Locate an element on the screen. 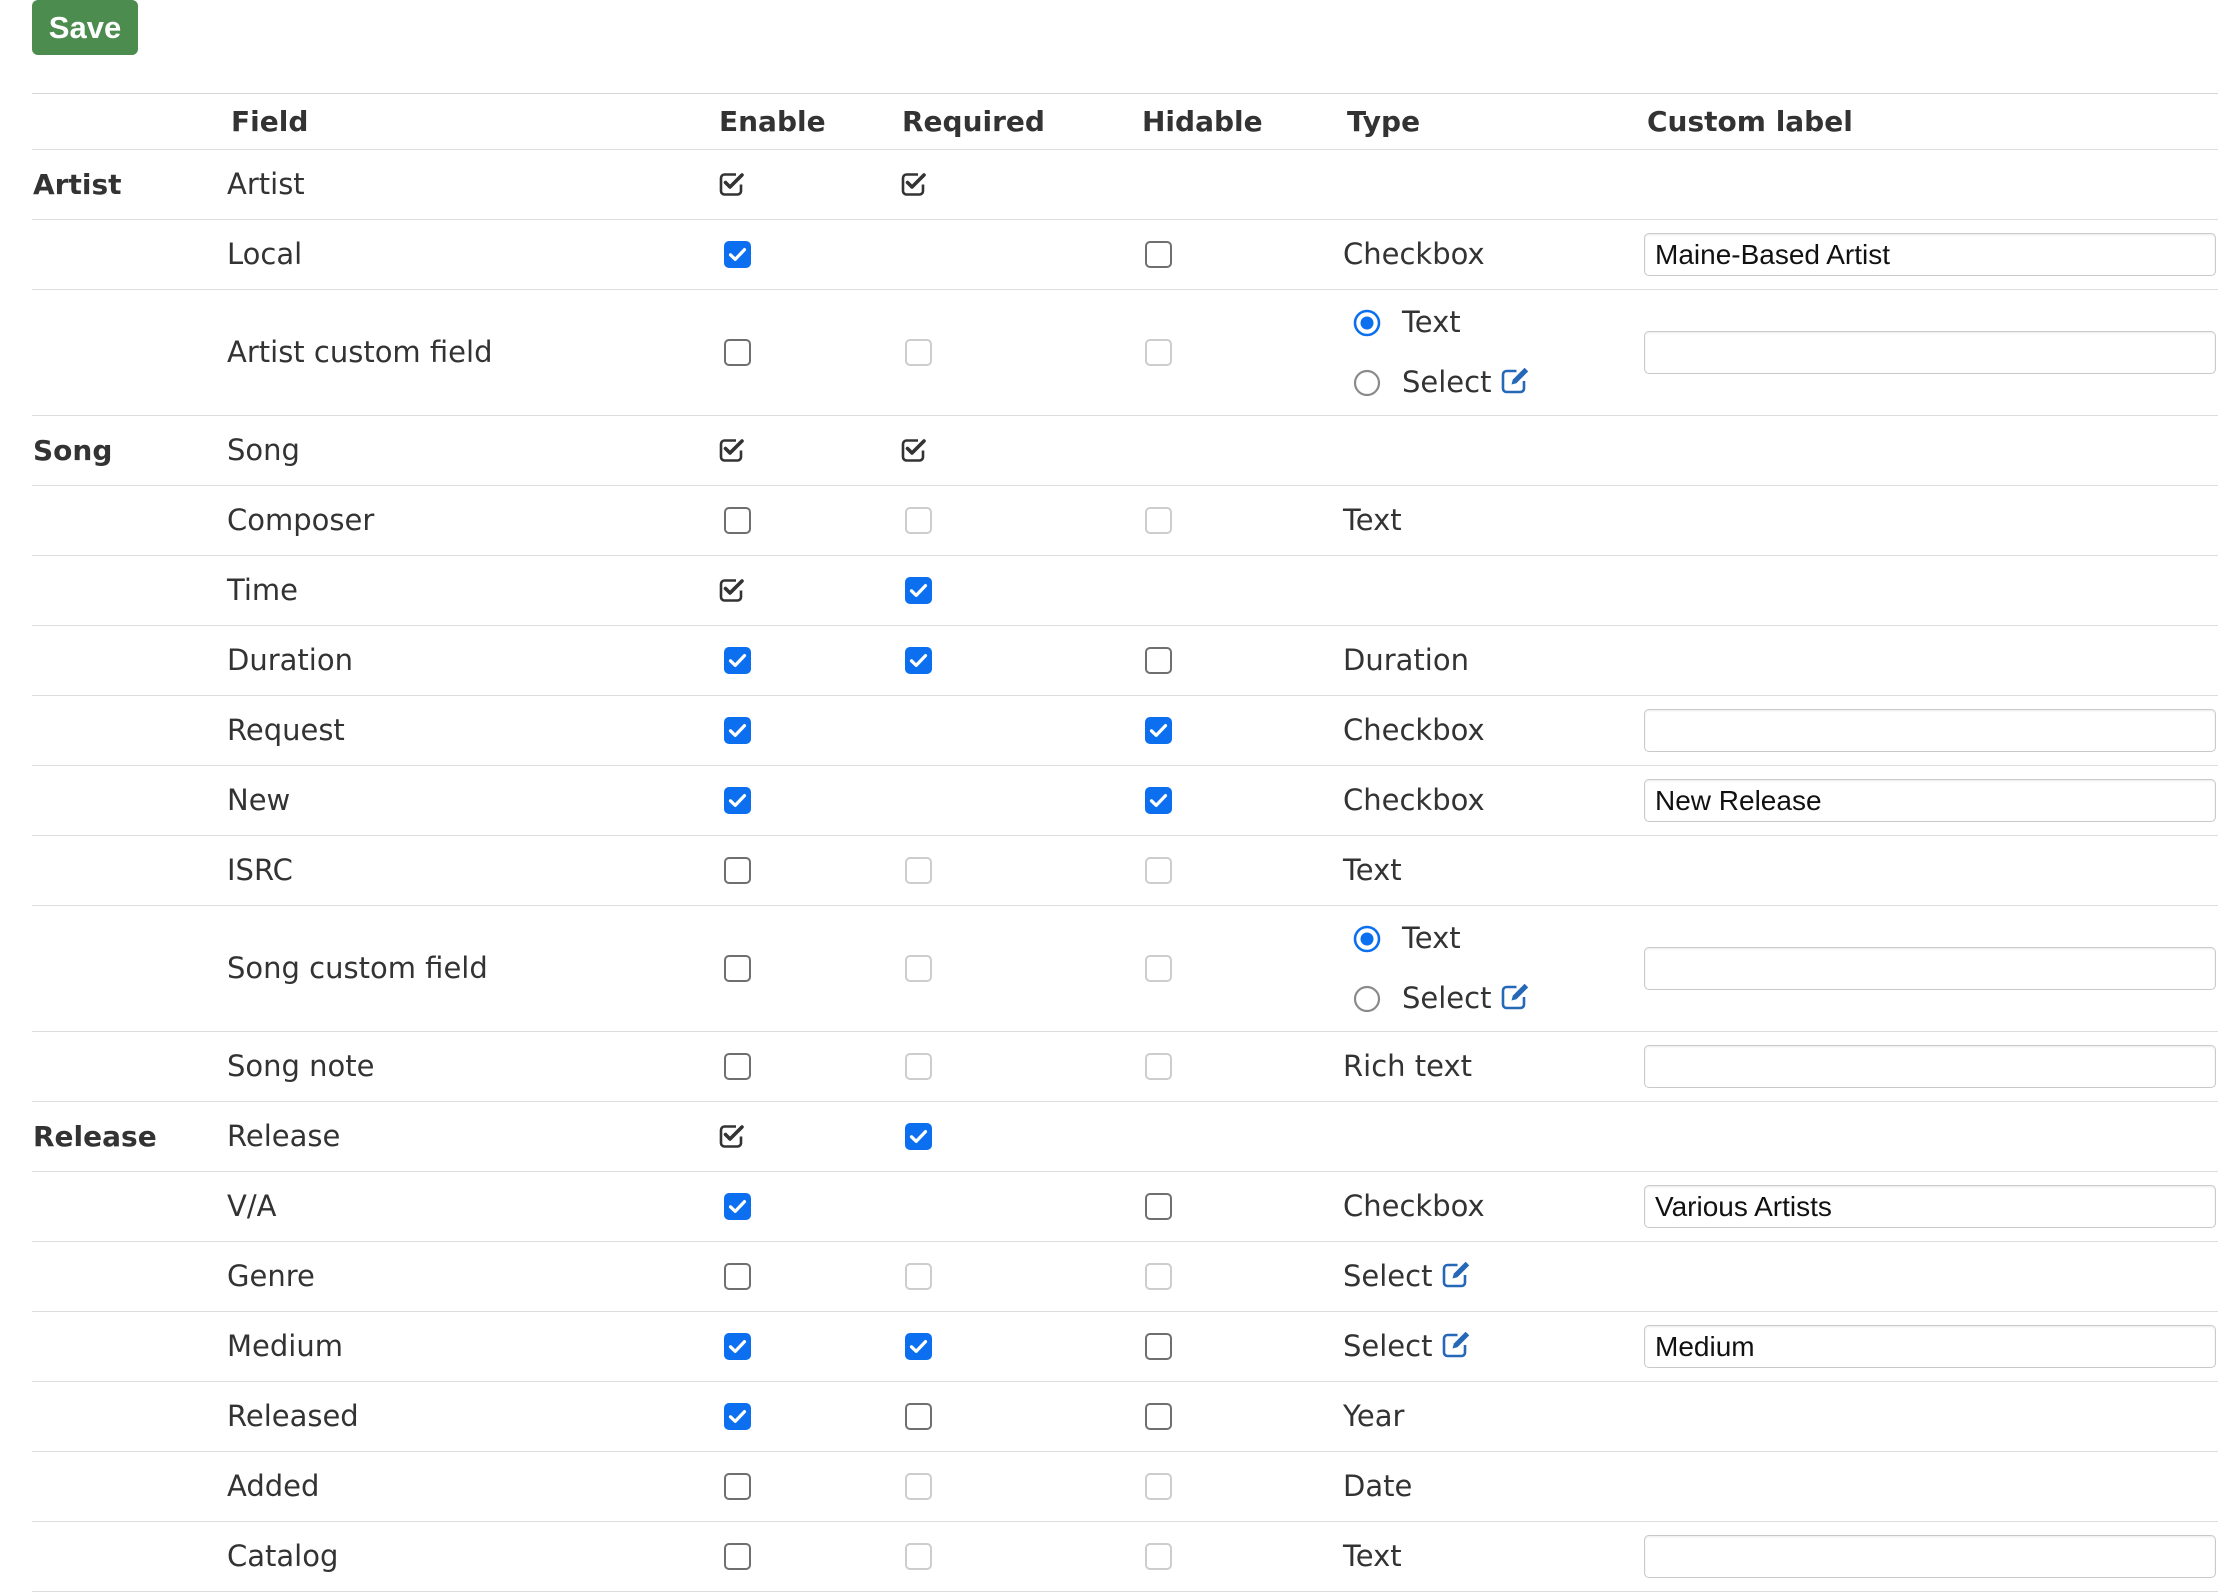 Image resolution: width=2240 pixels, height=1594 pixels. field-cell: Released is located at coordinates (469, 1416).